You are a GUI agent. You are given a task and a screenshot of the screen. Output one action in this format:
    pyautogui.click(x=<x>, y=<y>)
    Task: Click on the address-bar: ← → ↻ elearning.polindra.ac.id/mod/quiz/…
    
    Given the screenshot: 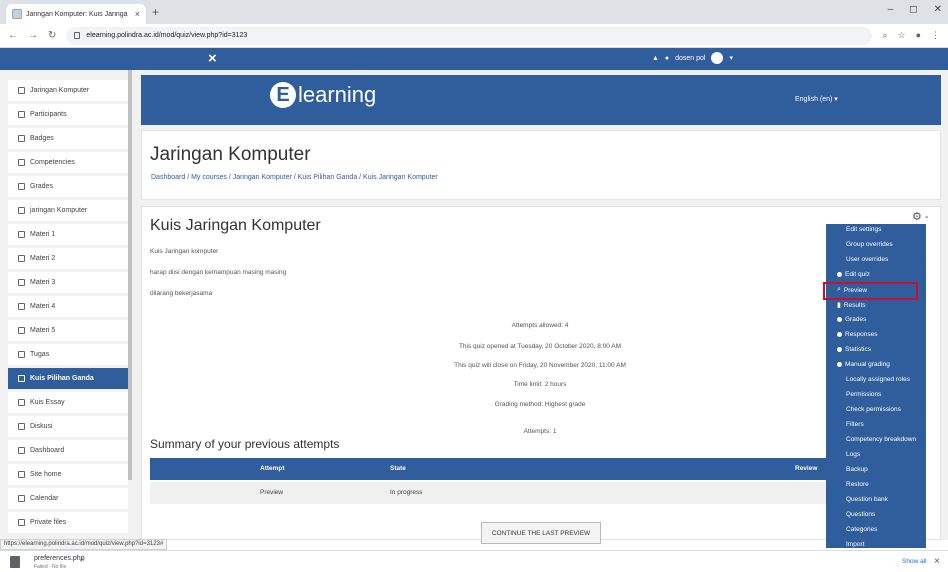 What is the action you would take?
    pyautogui.click(x=474, y=36)
    